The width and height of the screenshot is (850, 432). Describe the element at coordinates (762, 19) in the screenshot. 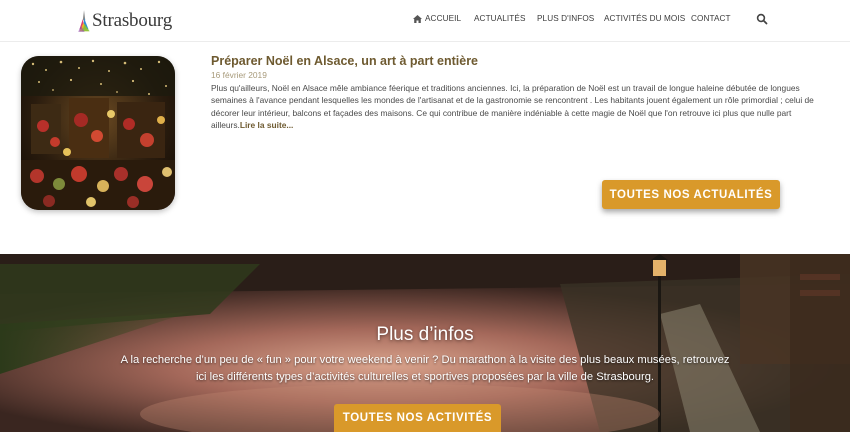

I see `search-icon` at that location.